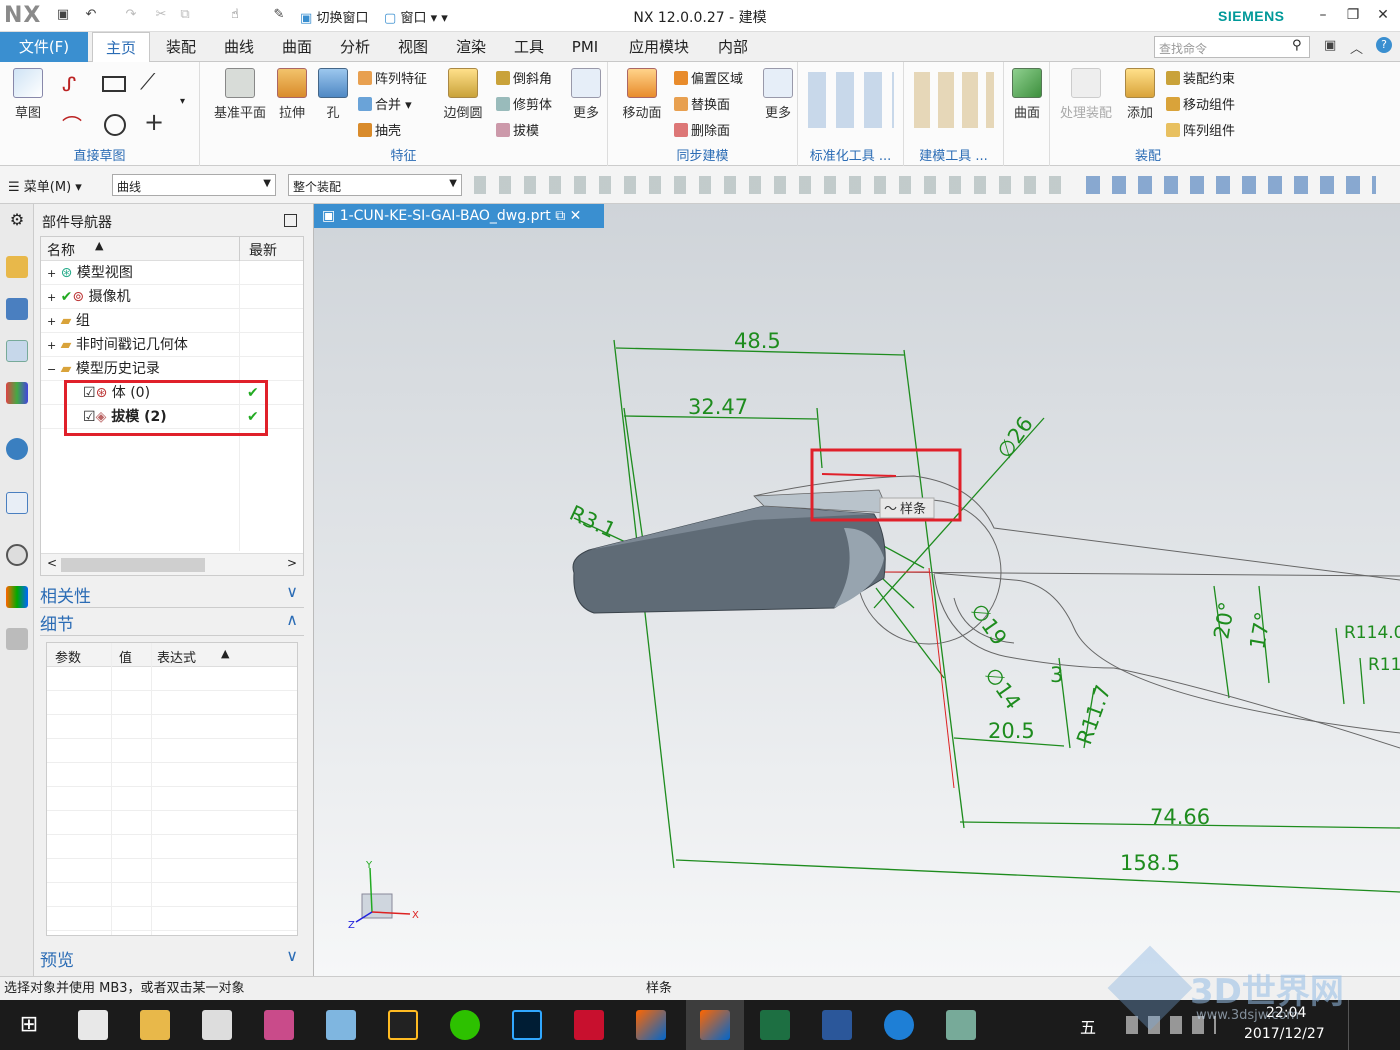  What do you see at coordinates (172, 345) in the screenshot?
I see `tree-item-unused-items: + ▰ 非时间戳记几何体` at bounding box center [172, 345].